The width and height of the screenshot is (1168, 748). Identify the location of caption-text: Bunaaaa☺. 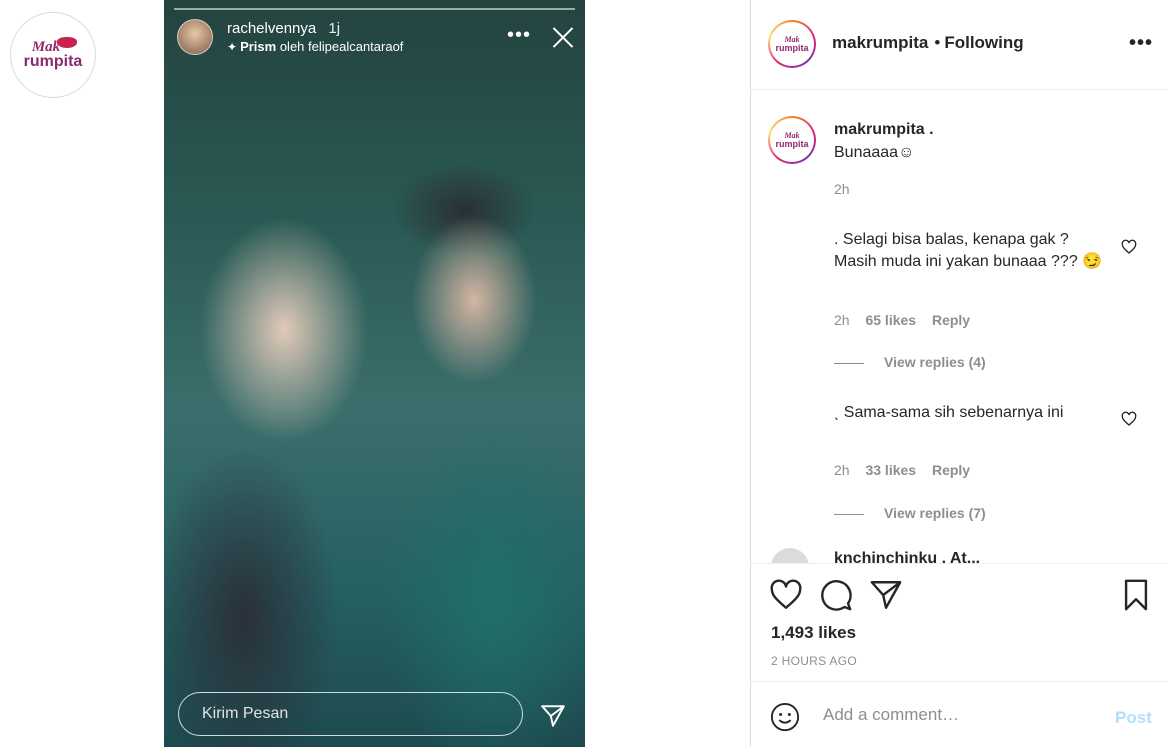
(874, 152).